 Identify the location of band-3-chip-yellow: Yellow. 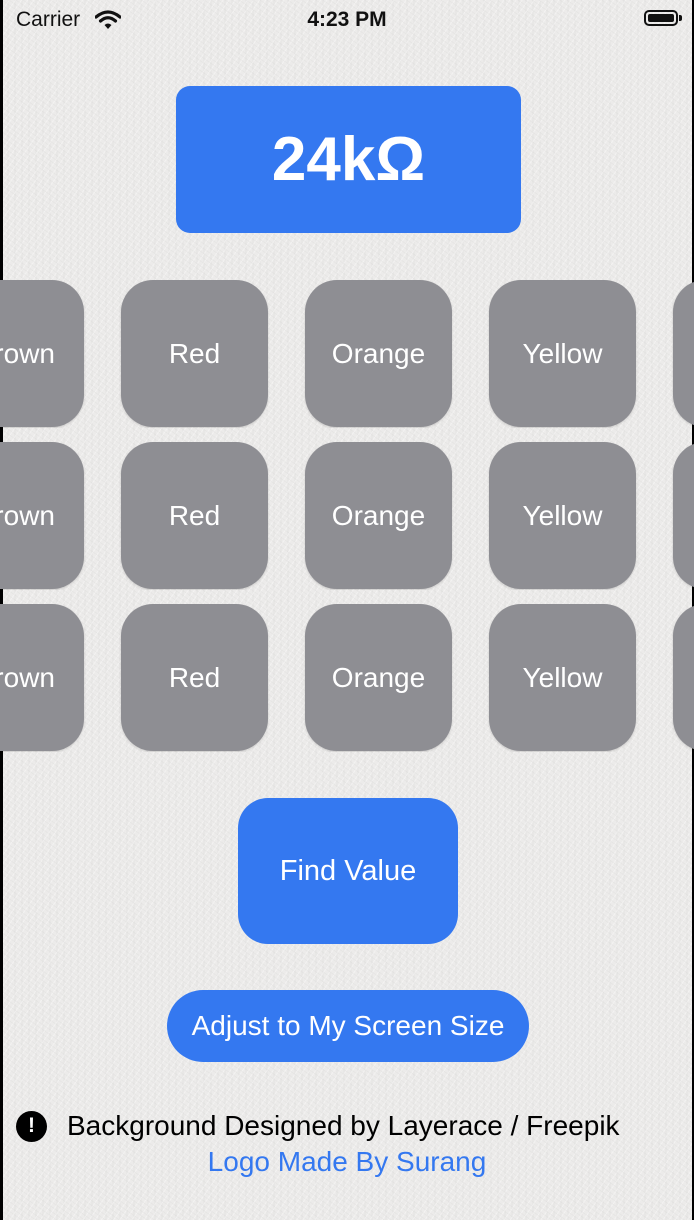
(562, 677).